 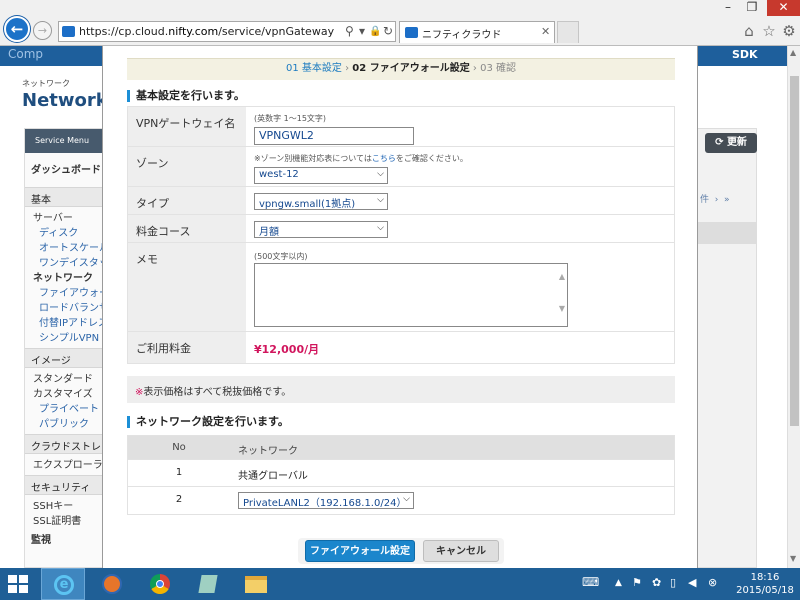 What do you see at coordinates (712, 582) in the screenshot?
I see `blocked-icon: ⊗` at bounding box center [712, 582].